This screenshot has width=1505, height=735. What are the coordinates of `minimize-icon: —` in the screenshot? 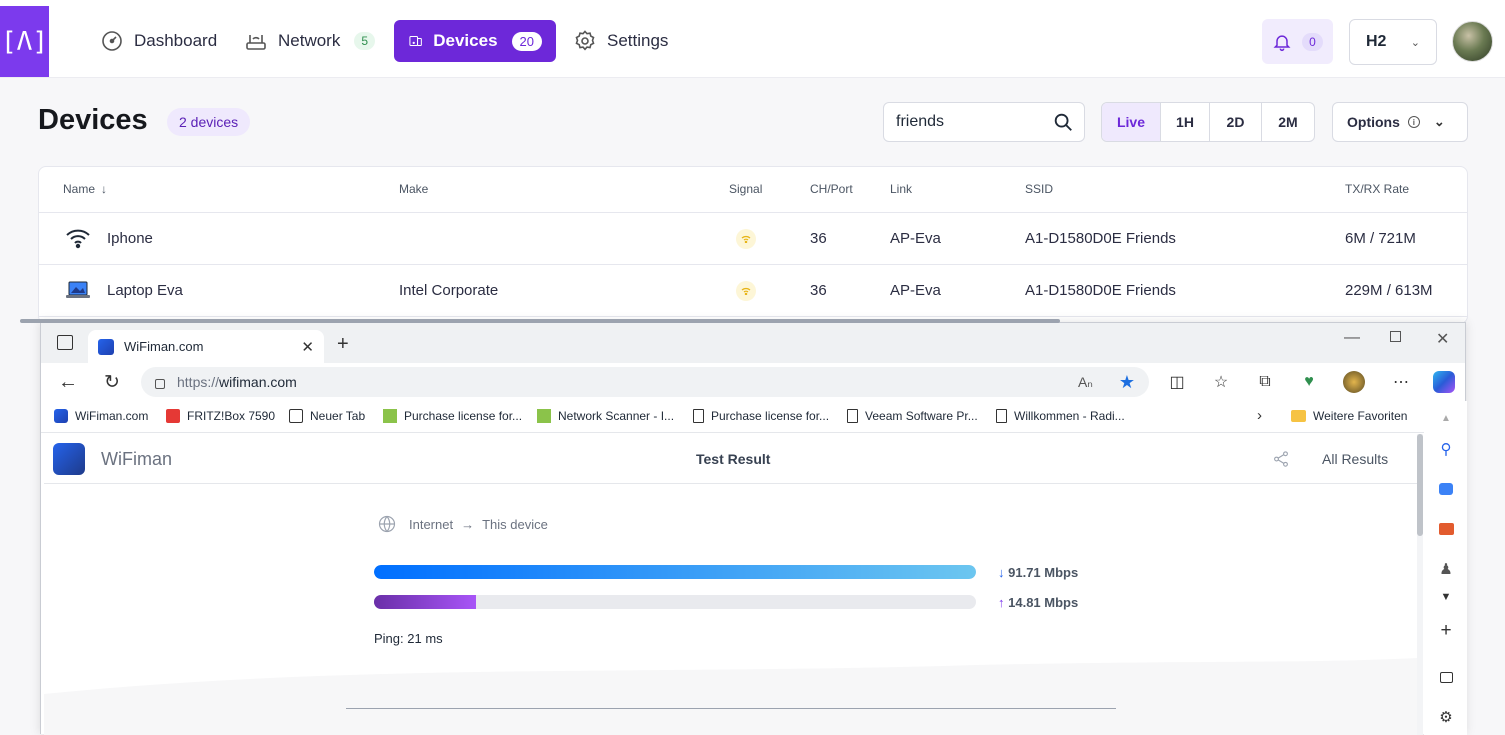 It's located at (1352, 338).